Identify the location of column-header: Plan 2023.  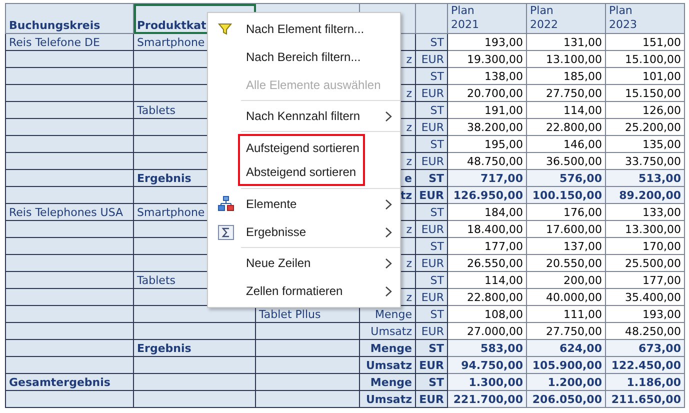
(645, 19).